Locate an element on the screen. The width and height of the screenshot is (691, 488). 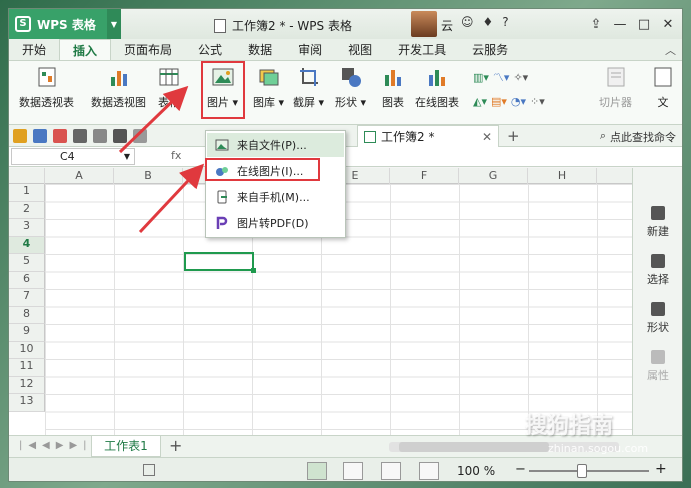
pie-chart-icon: ◔▾ is located at coordinates (518, 101).